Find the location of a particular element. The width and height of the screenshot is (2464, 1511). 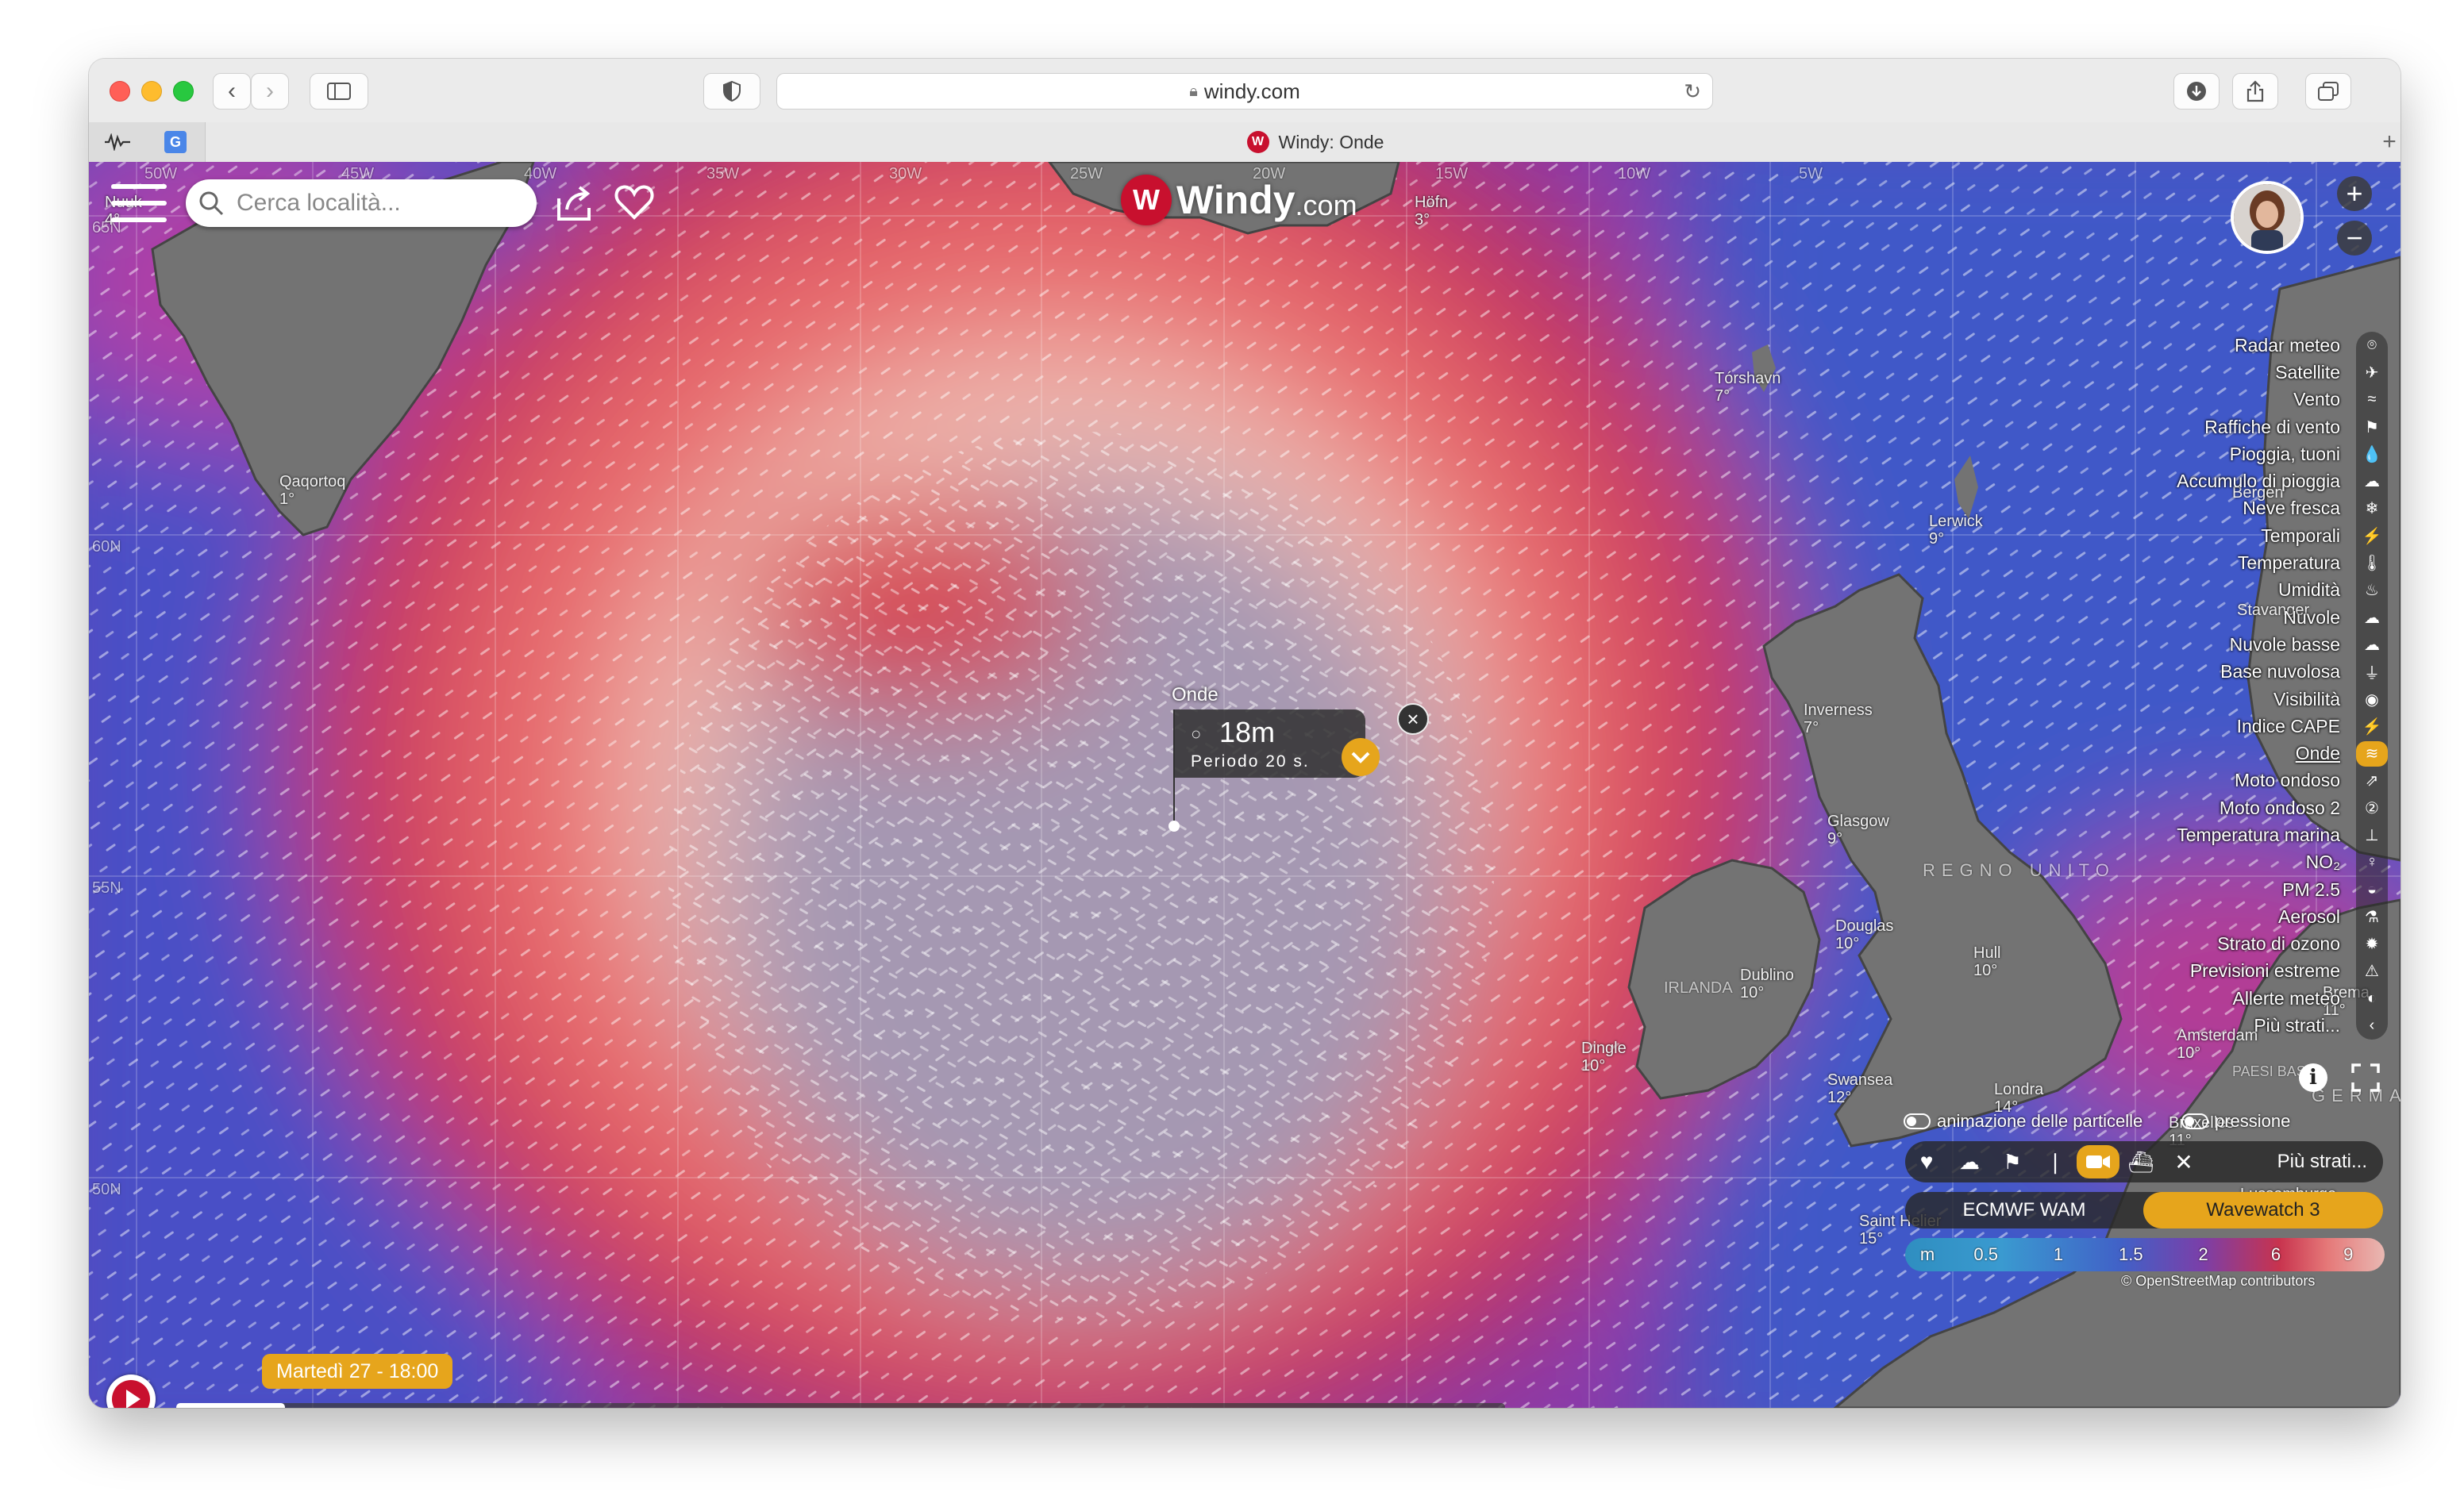

city-label: Douglas 10° is located at coordinates (1864, 934).